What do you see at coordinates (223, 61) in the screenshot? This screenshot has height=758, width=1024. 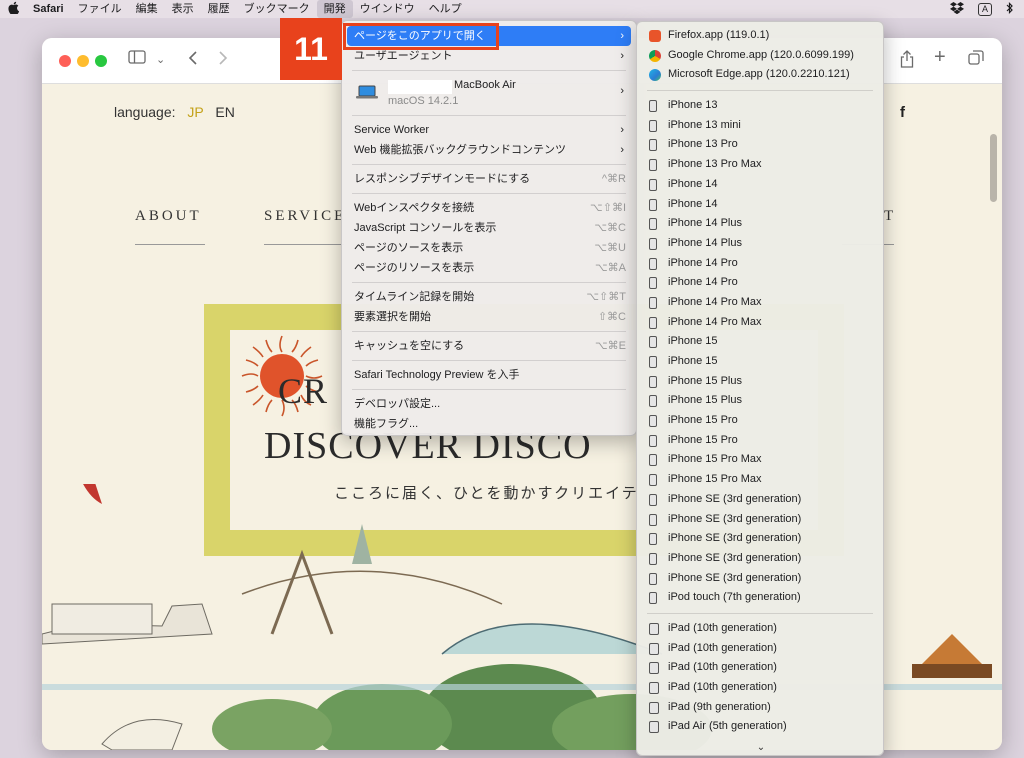 I see `forward-button` at bounding box center [223, 61].